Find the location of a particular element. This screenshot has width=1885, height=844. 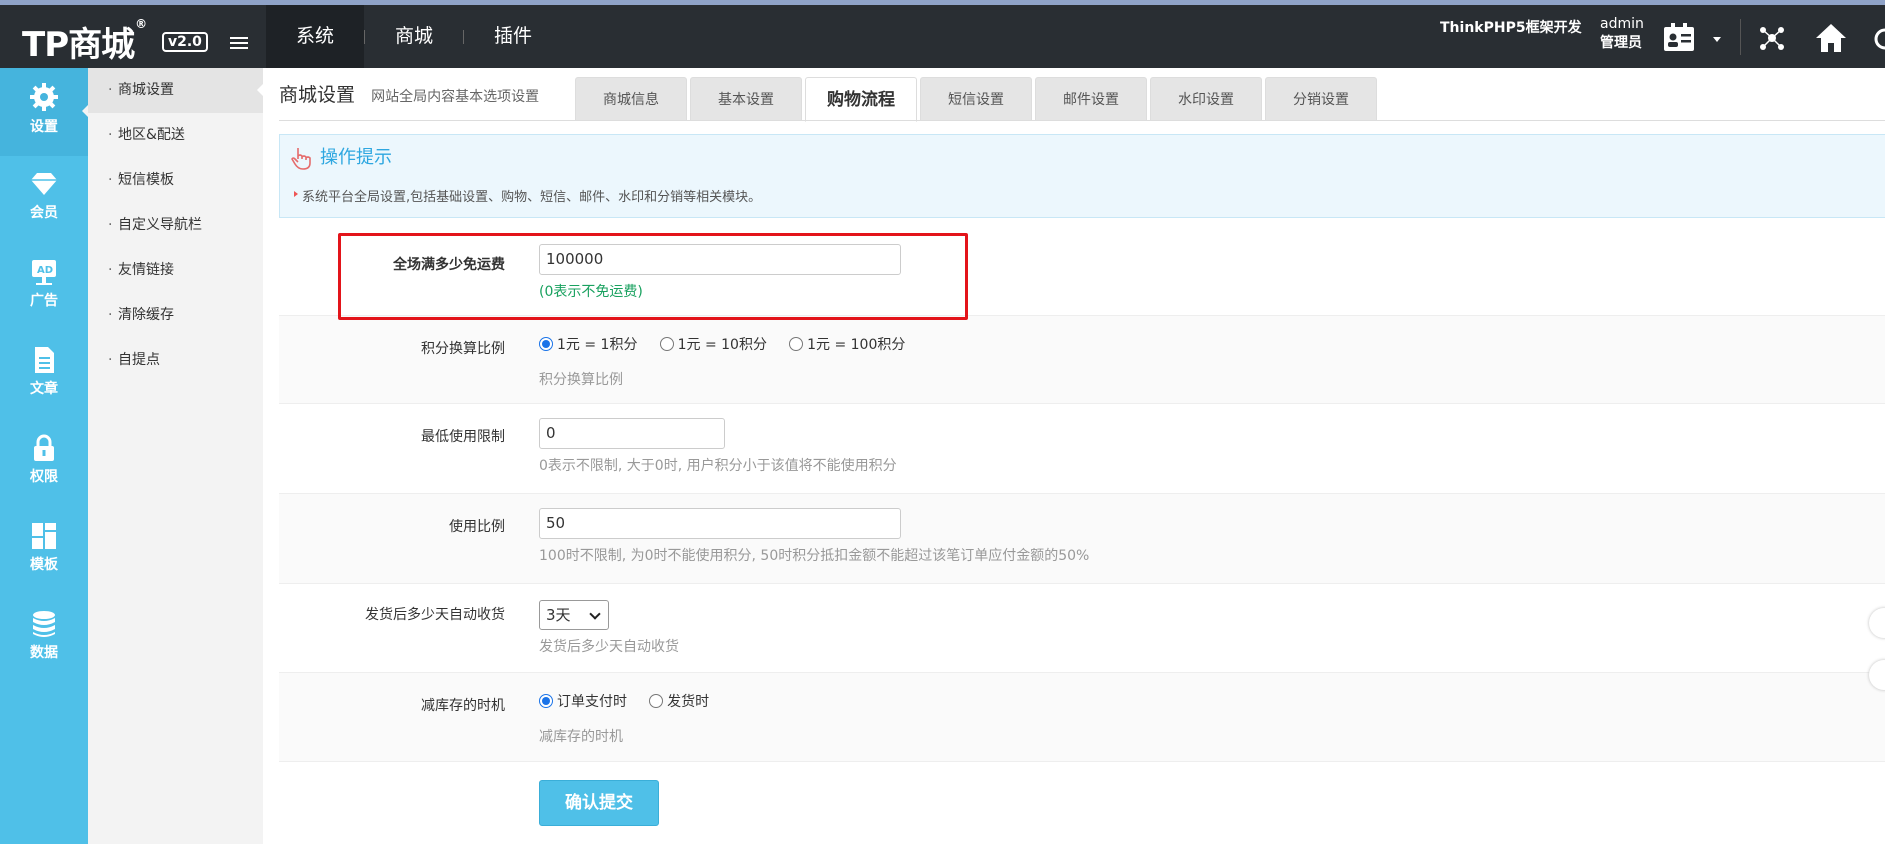

tab-shop-info: 商城信息 is located at coordinates (631, 99).